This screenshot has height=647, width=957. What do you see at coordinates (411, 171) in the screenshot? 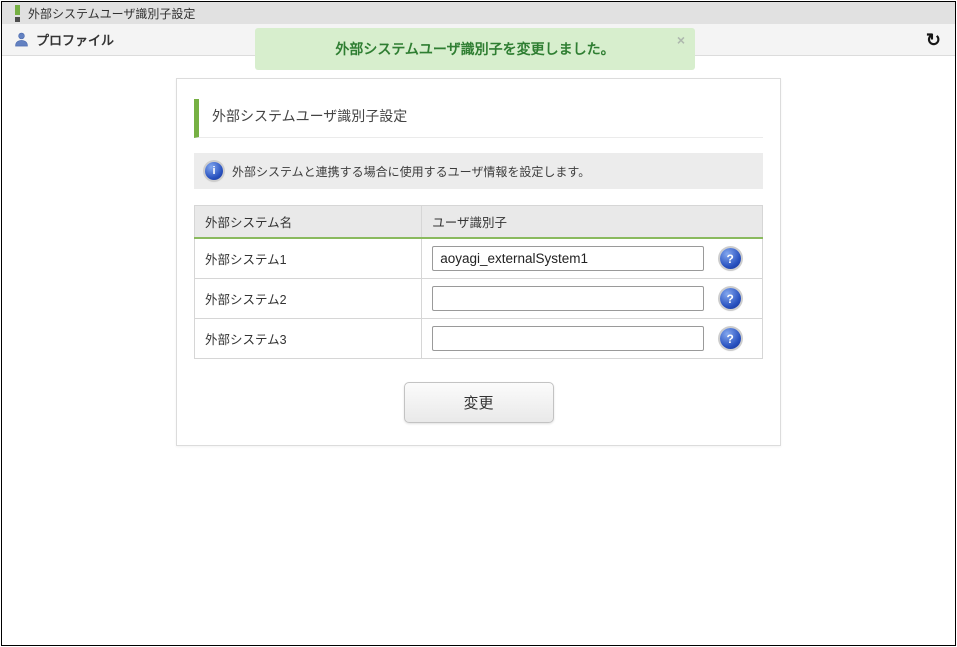
I see `info-text: 外部システムと連携する場合に使用するユーザ情報を設定します。` at bounding box center [411, 171].